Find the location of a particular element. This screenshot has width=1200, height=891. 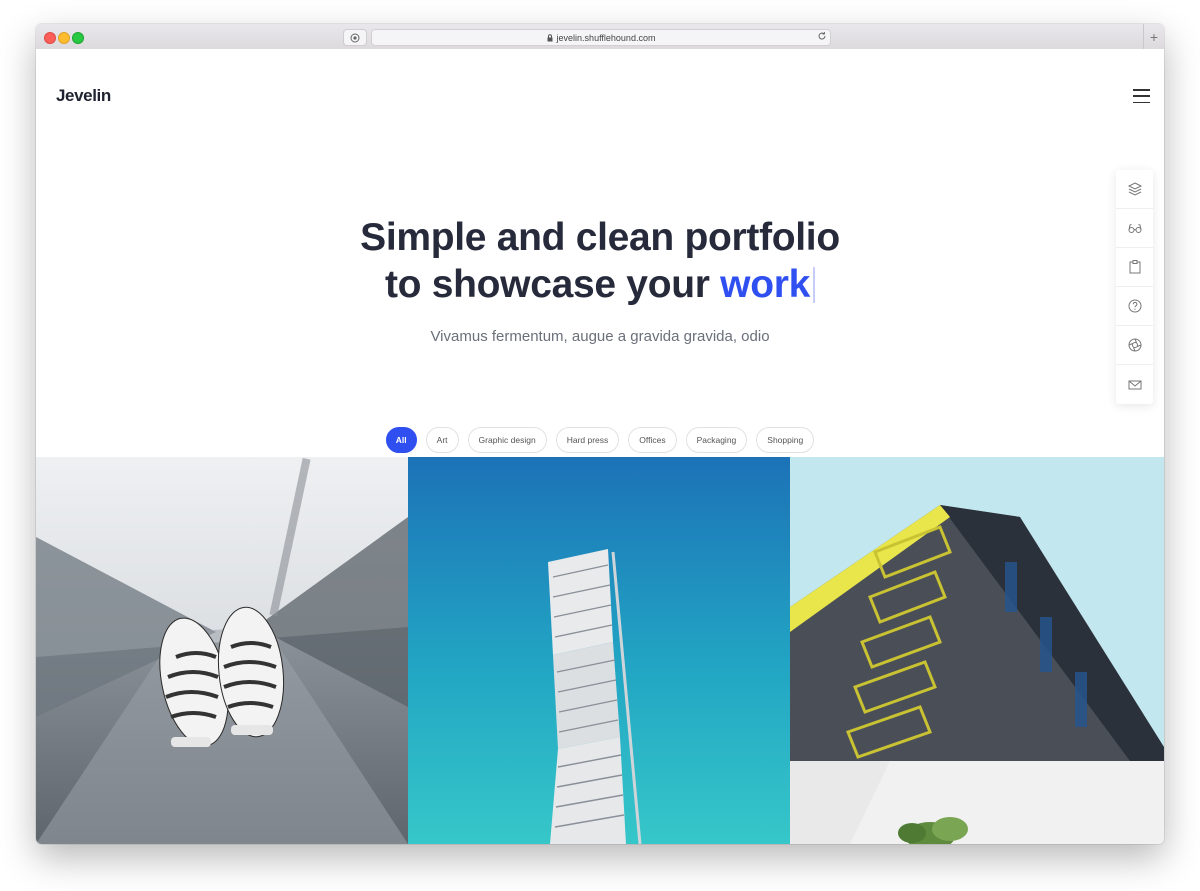

mail-icon is located at coordinates (1134, 384).